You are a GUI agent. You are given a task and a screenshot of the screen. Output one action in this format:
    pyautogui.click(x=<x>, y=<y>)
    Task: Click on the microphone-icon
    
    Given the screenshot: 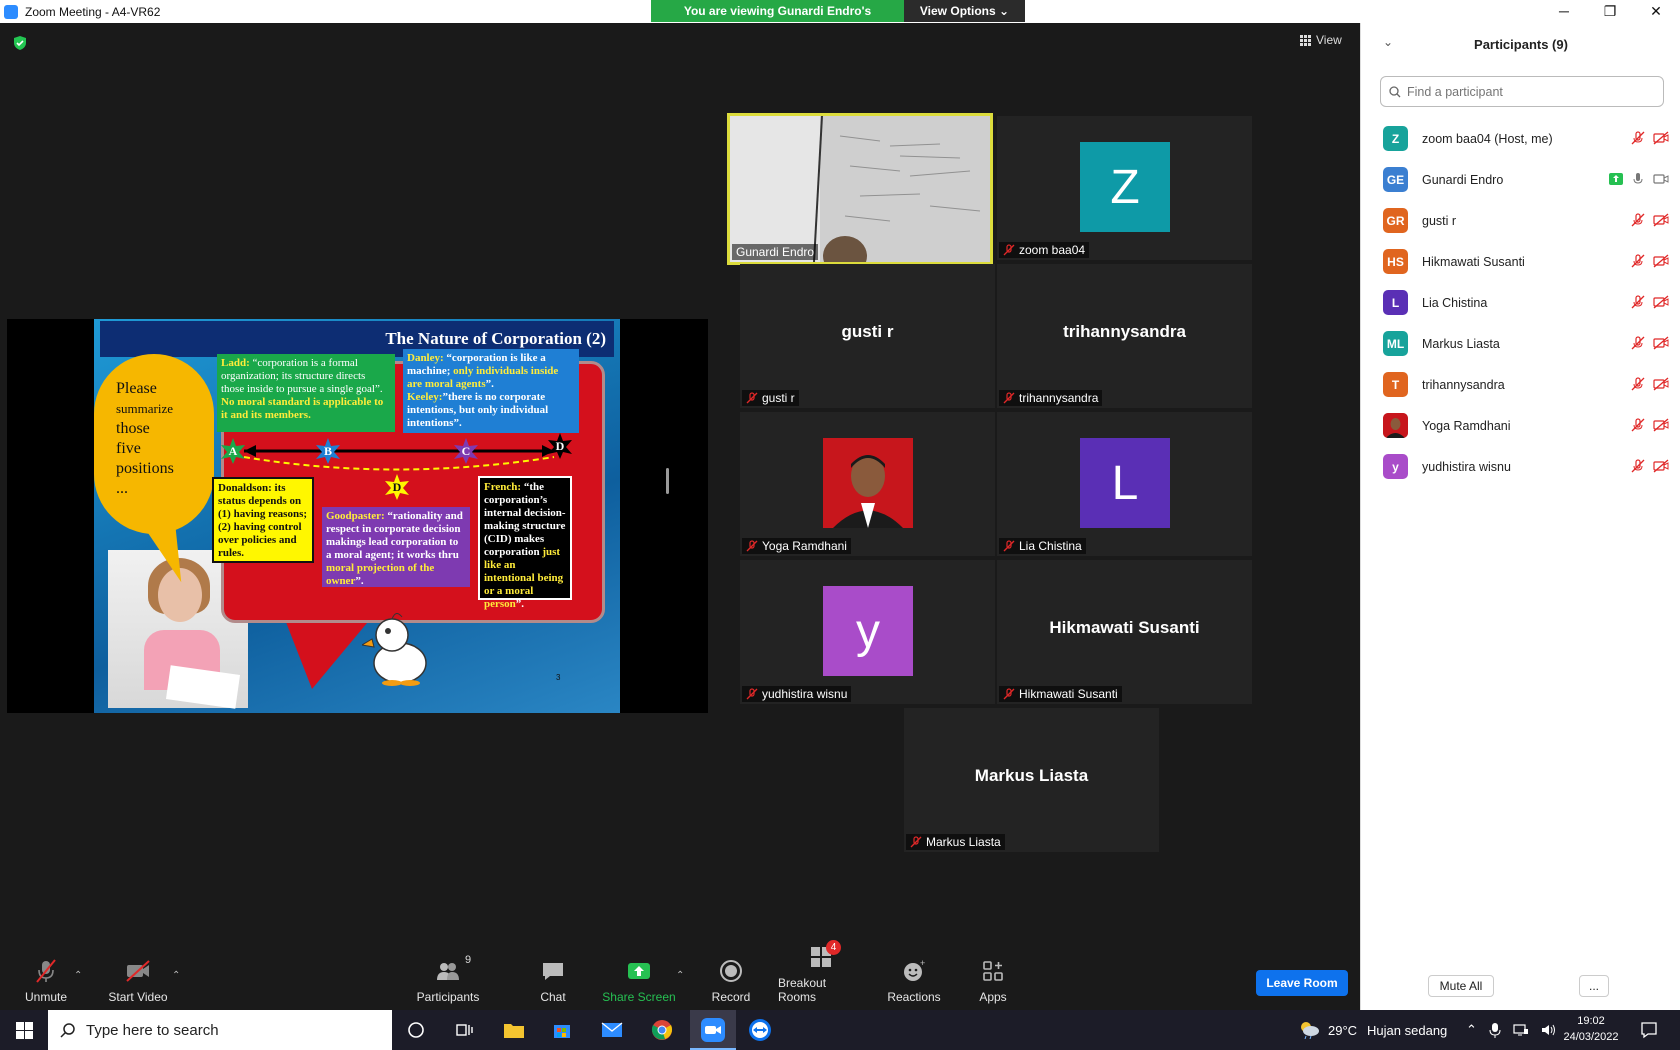 What is the action you would take?
    pyautogui.click(x=1495, y=1030)
    